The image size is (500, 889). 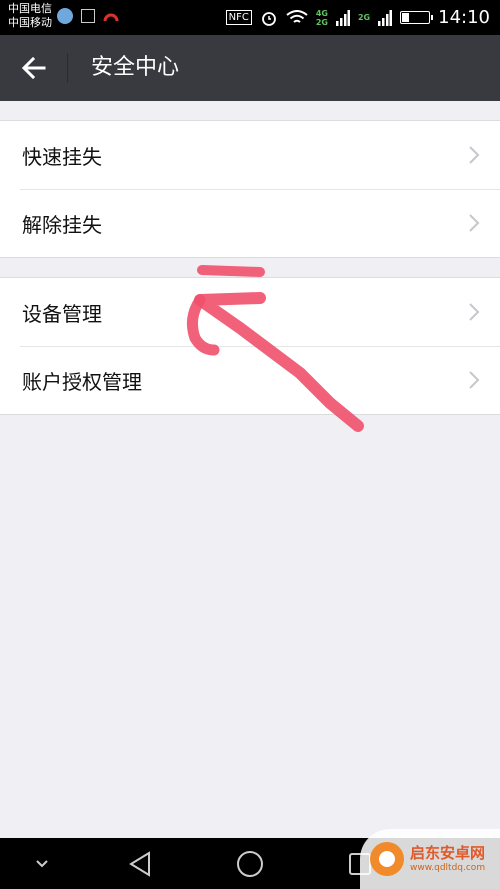 I want to click on battery-fill, so click(x=406, y=17).